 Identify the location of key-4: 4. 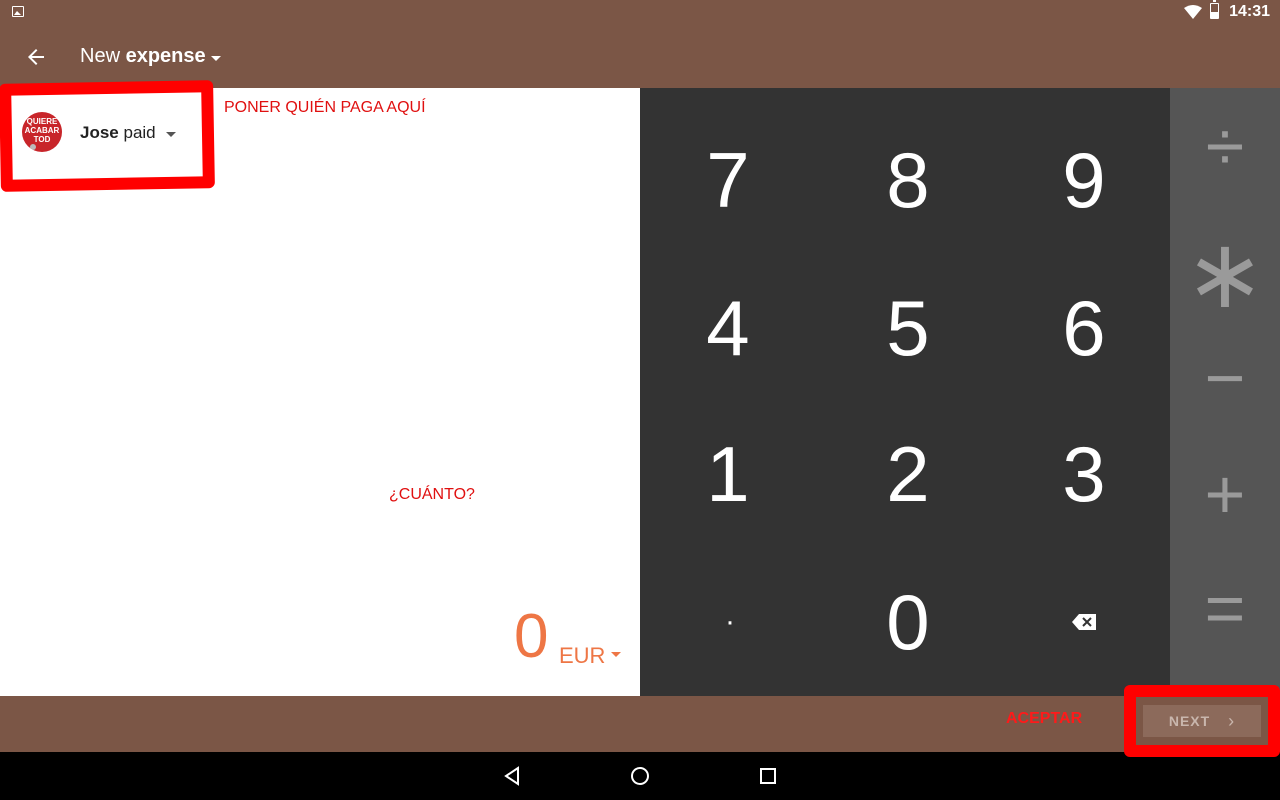
(728, 328).